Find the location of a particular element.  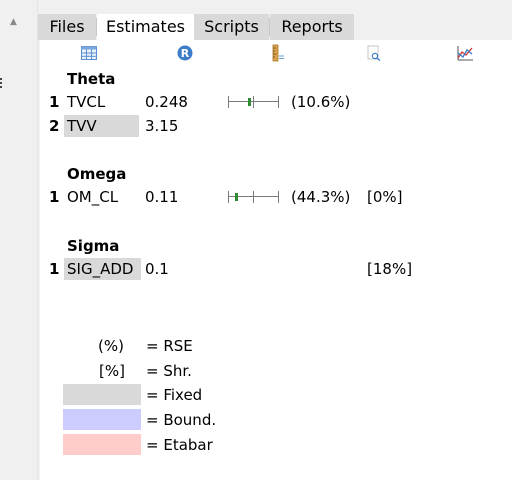

left-panel-strip: ▲ is located at coordinates (19, 240).